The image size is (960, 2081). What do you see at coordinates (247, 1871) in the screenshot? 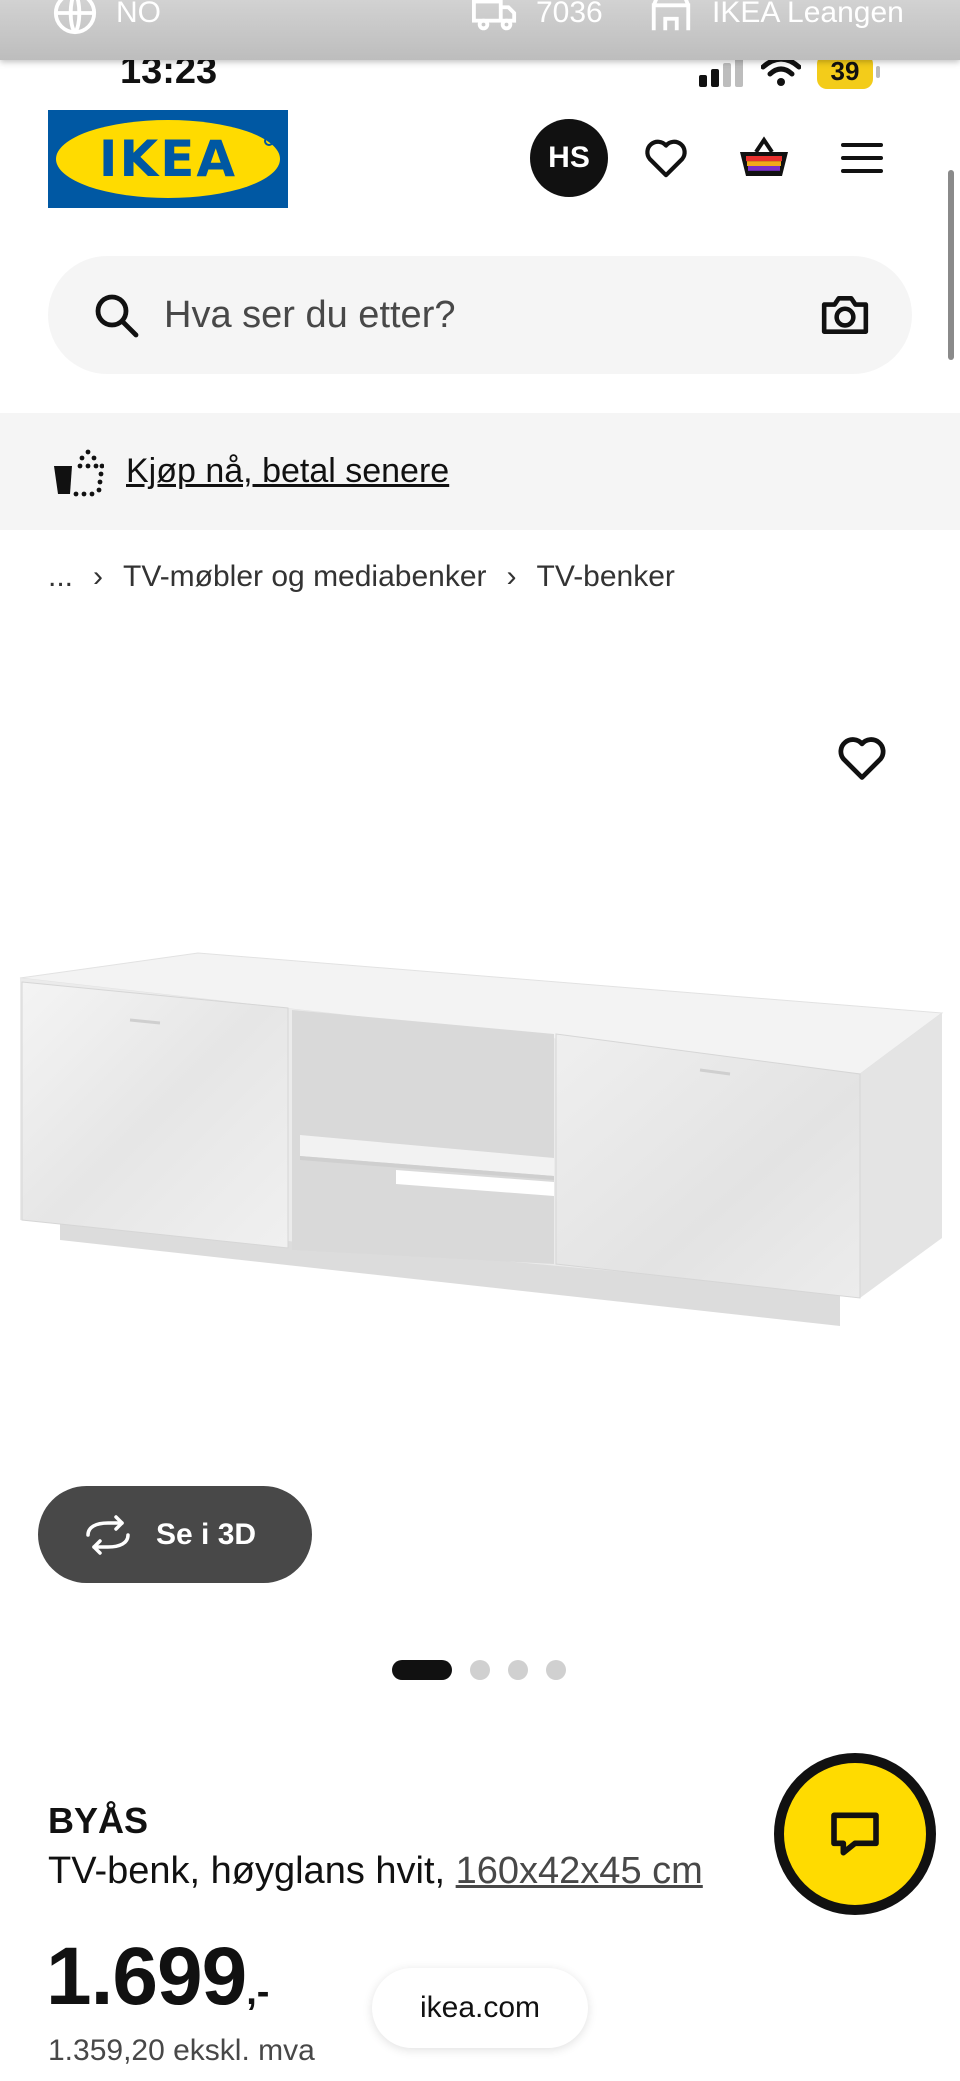
I see `product-type: TV-benk, høyglans hvit,` at bounding box center [247, 1871].